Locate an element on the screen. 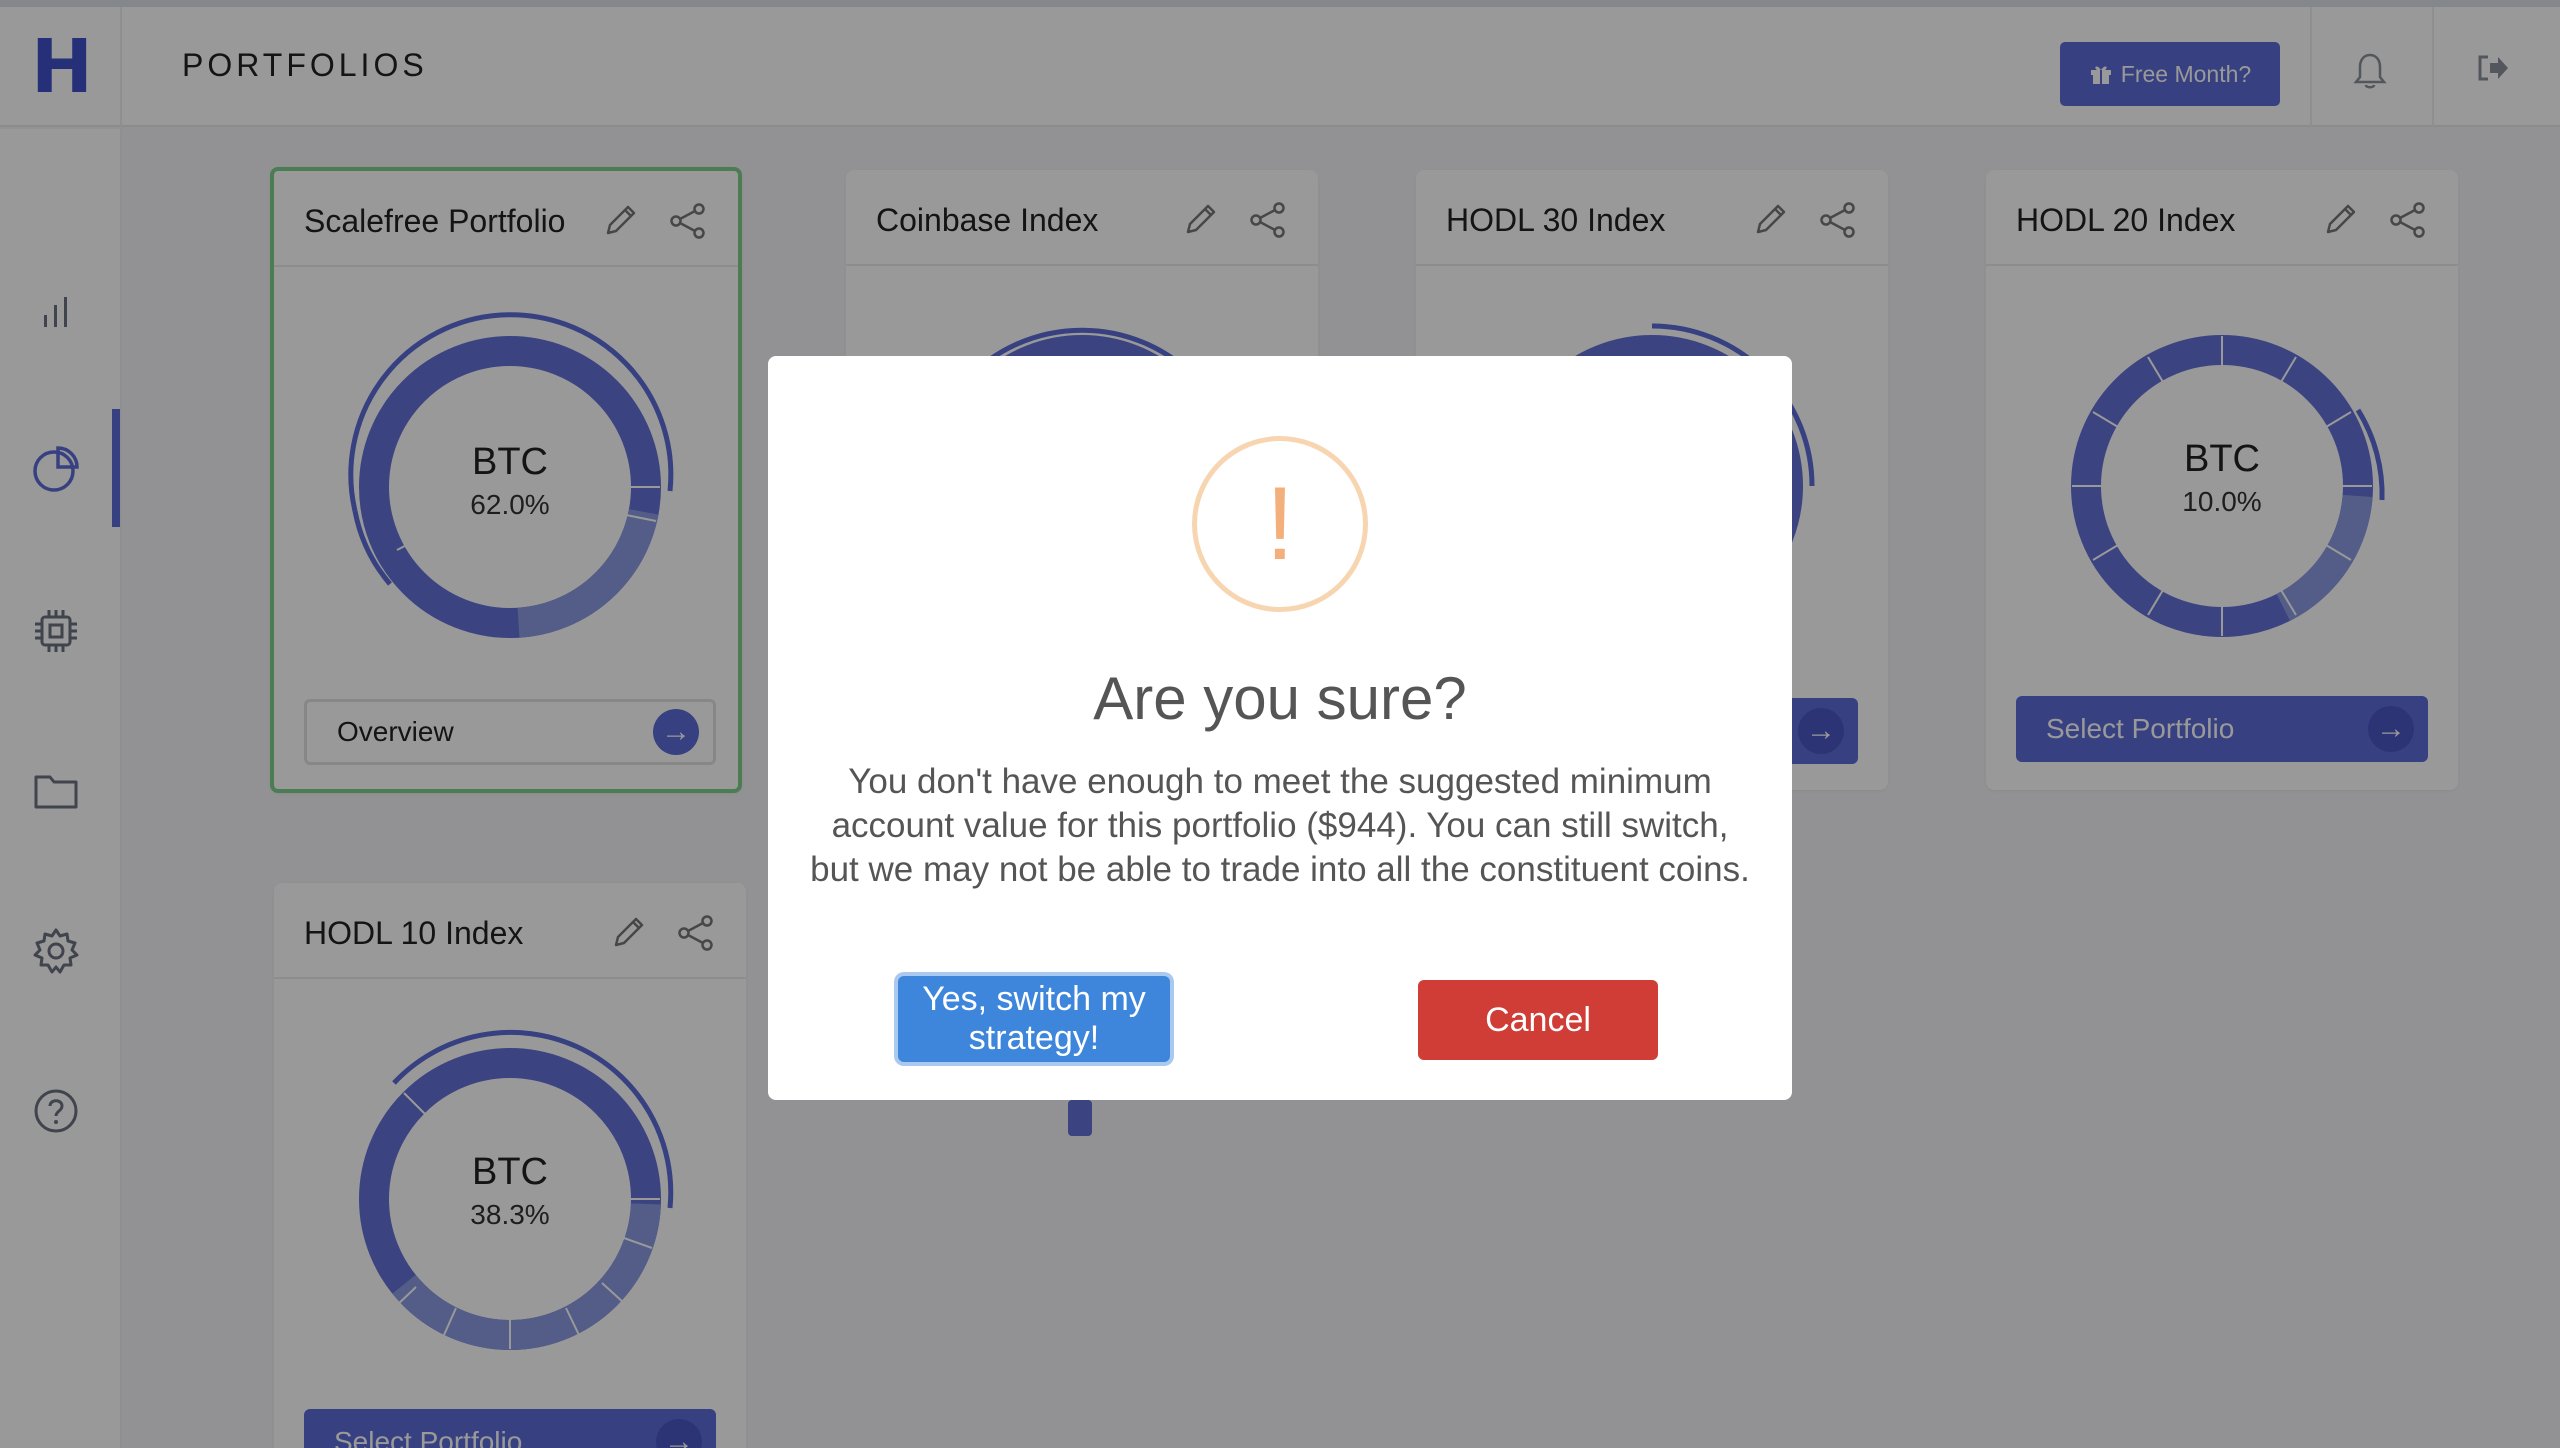  dialog-title: Are you sure? is located at coordinates (1280, 698).